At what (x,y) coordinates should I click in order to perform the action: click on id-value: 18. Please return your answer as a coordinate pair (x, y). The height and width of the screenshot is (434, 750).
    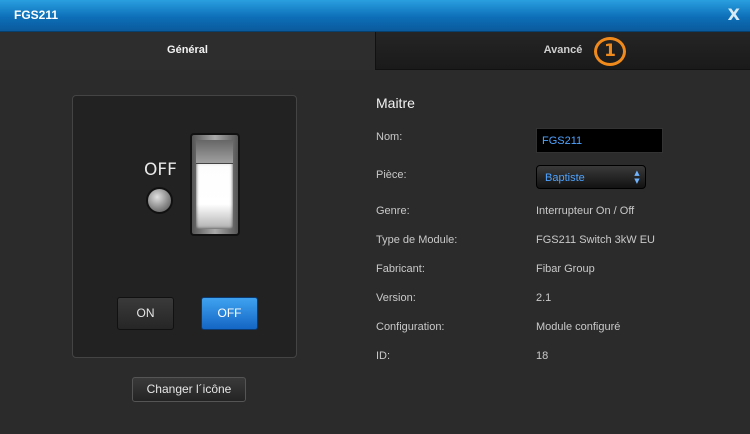
    Looking at the image, I should click on (542, 356).